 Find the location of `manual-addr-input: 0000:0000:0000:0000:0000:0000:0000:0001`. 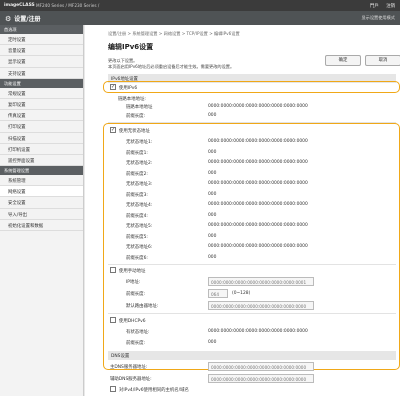

manual-addr-input: 0000:0000:0000:0000:0000:0000:0000:0001 is located at coordinates (261, 281).